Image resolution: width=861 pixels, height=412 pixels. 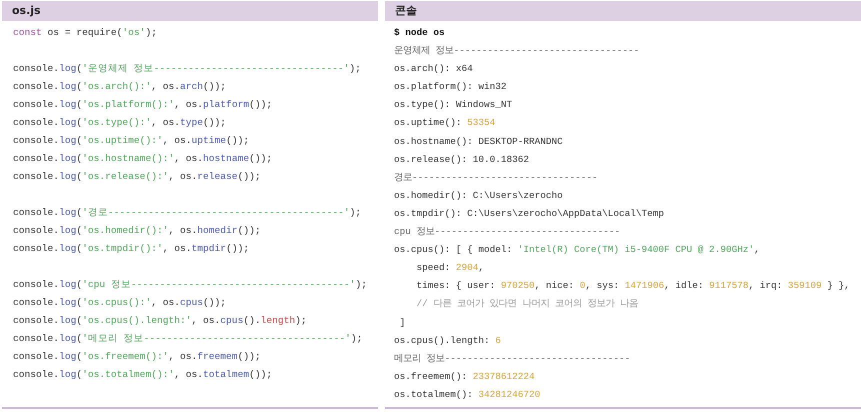 I want to click on console-line: os.uptime(): 53354, so click(x=445, y=123).